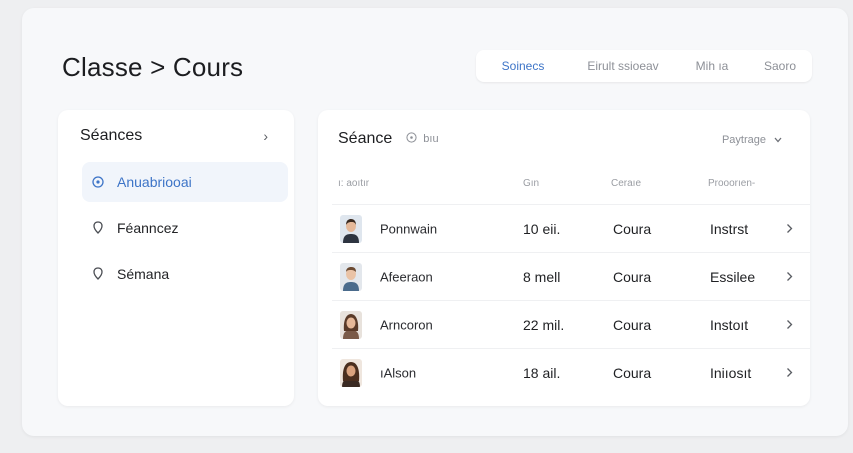 This screenshot has width=853, height=453. I want to click on row-name: Arncoron, so click(406, 324).